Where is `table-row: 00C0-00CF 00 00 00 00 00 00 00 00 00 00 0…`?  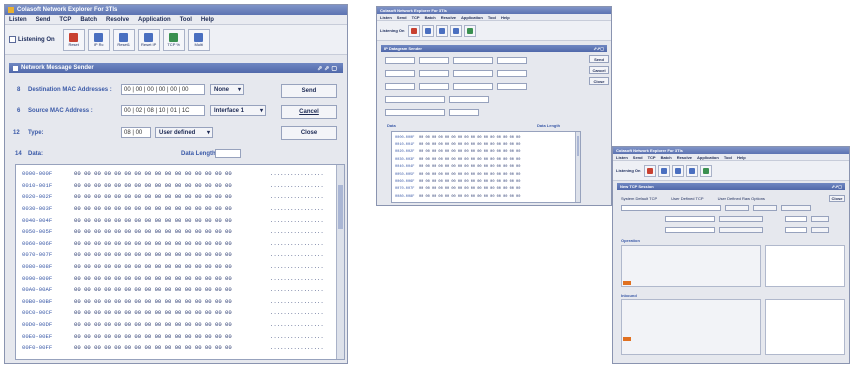
table-row: 00C0-00CF 00 00 00 00 00 00 00 00 00 00 0… is located at coordinates (183, 313).